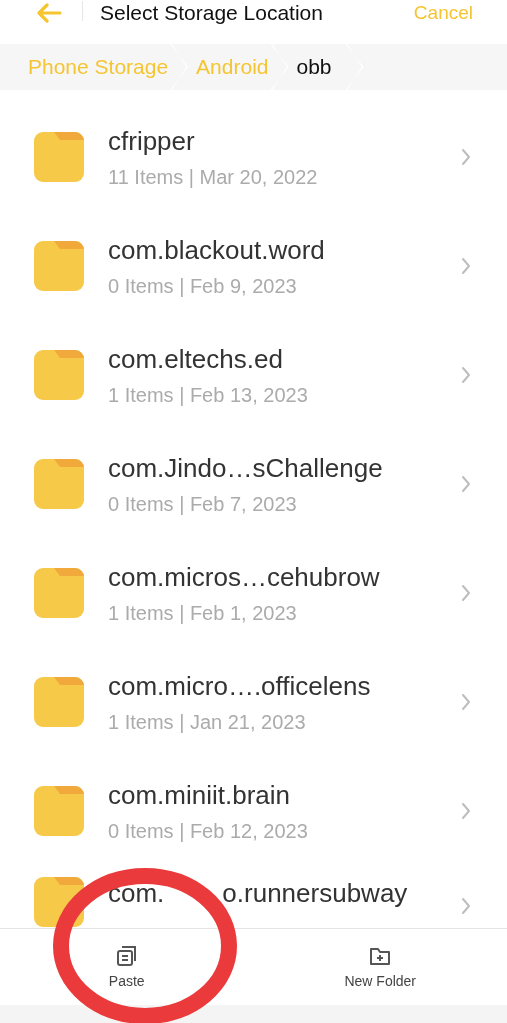 This screenshot has height=1023, width=507. What do you see at coordinates (239, 685) in the screenshot?
I see `folder-name: com.micro….officelens` at bounding box center [239, 685].